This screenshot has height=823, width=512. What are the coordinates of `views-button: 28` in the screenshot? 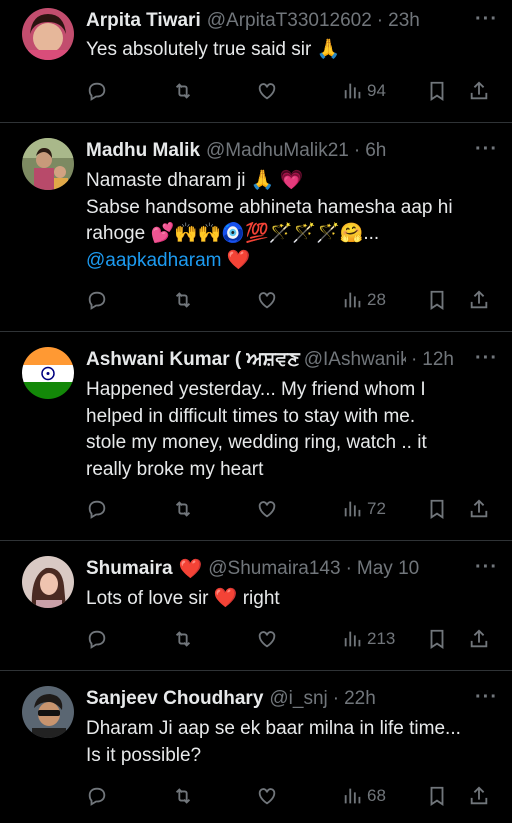 It's located at (364, 300).